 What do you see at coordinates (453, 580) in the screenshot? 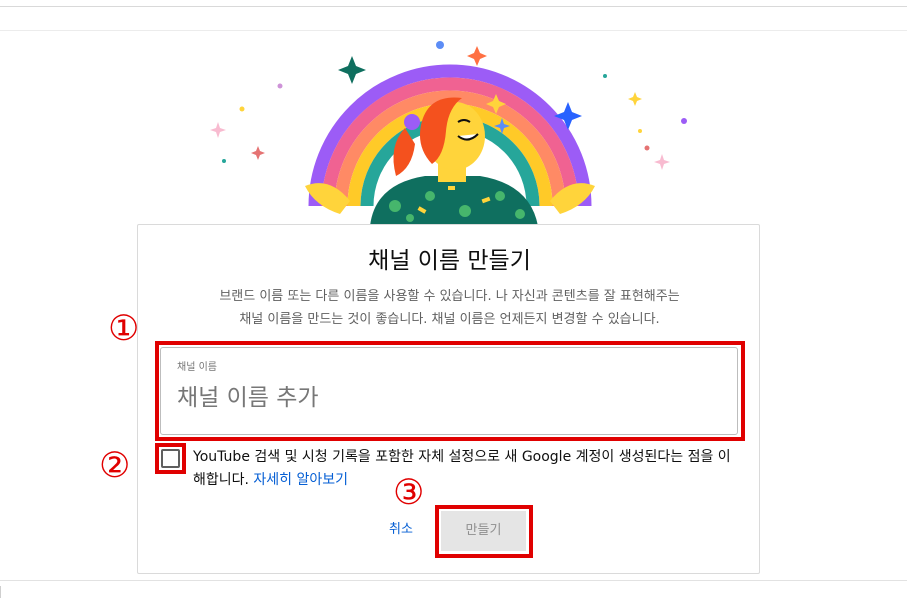
I see `page-divider` at bounding box center [453, 580].